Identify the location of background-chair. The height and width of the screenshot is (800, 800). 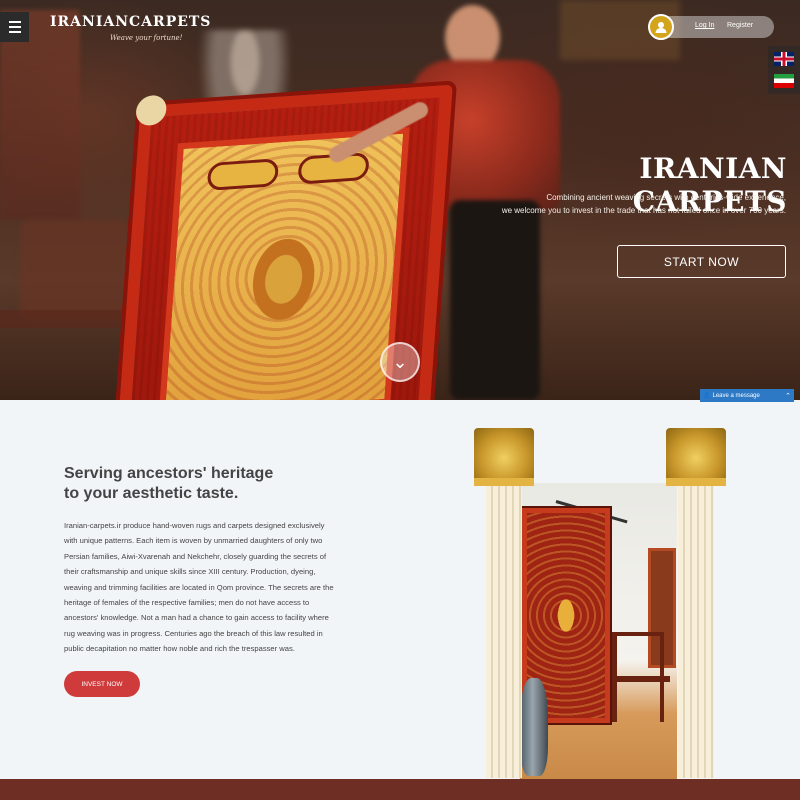
(75, 270).